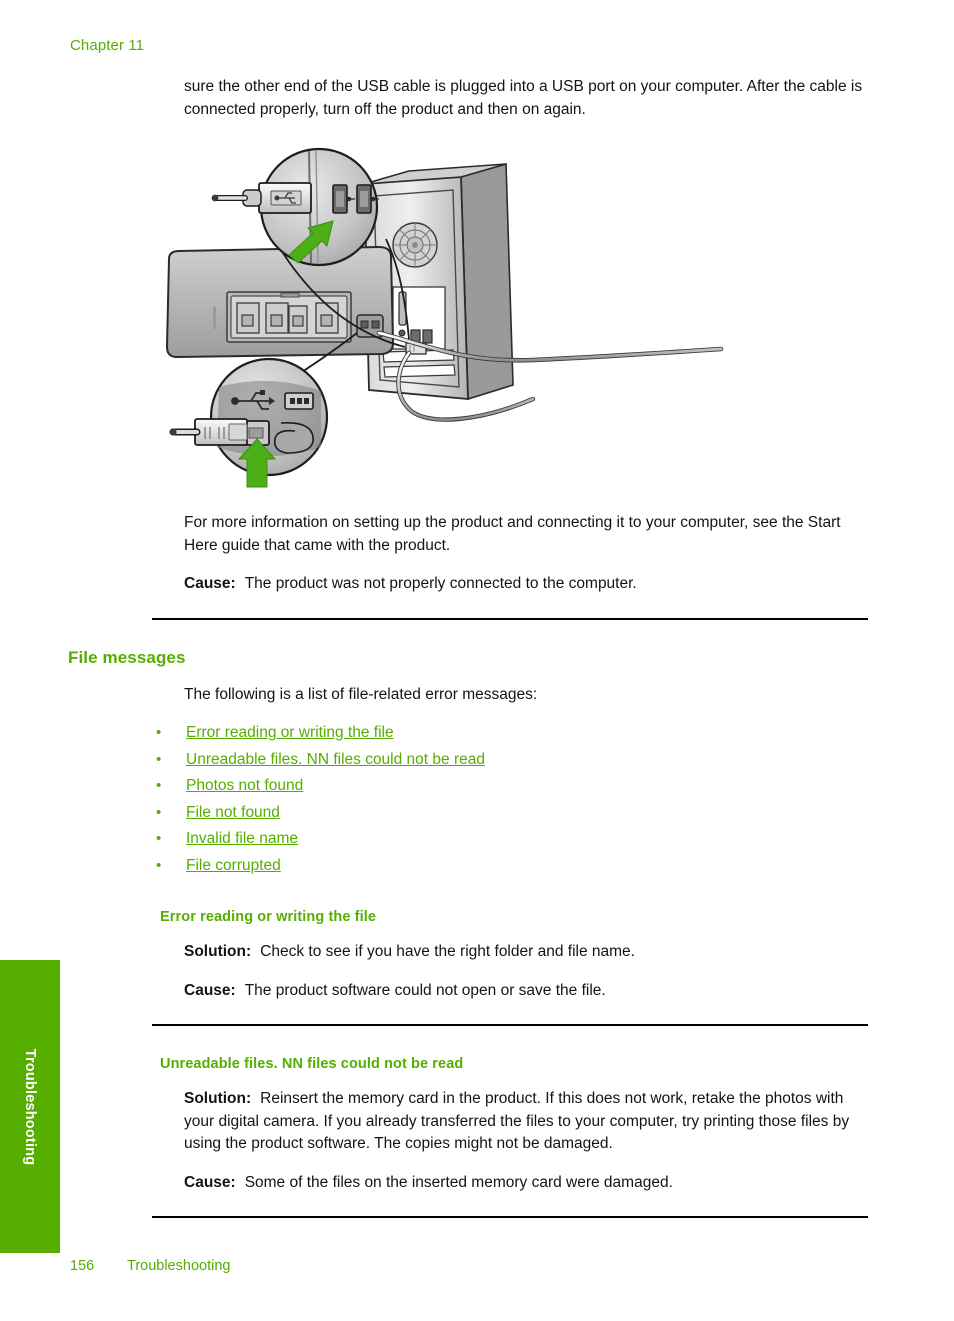 The image size is (954, 1321). I want to click on footer-section-label: Troubleshooting, so click(179, 1266).